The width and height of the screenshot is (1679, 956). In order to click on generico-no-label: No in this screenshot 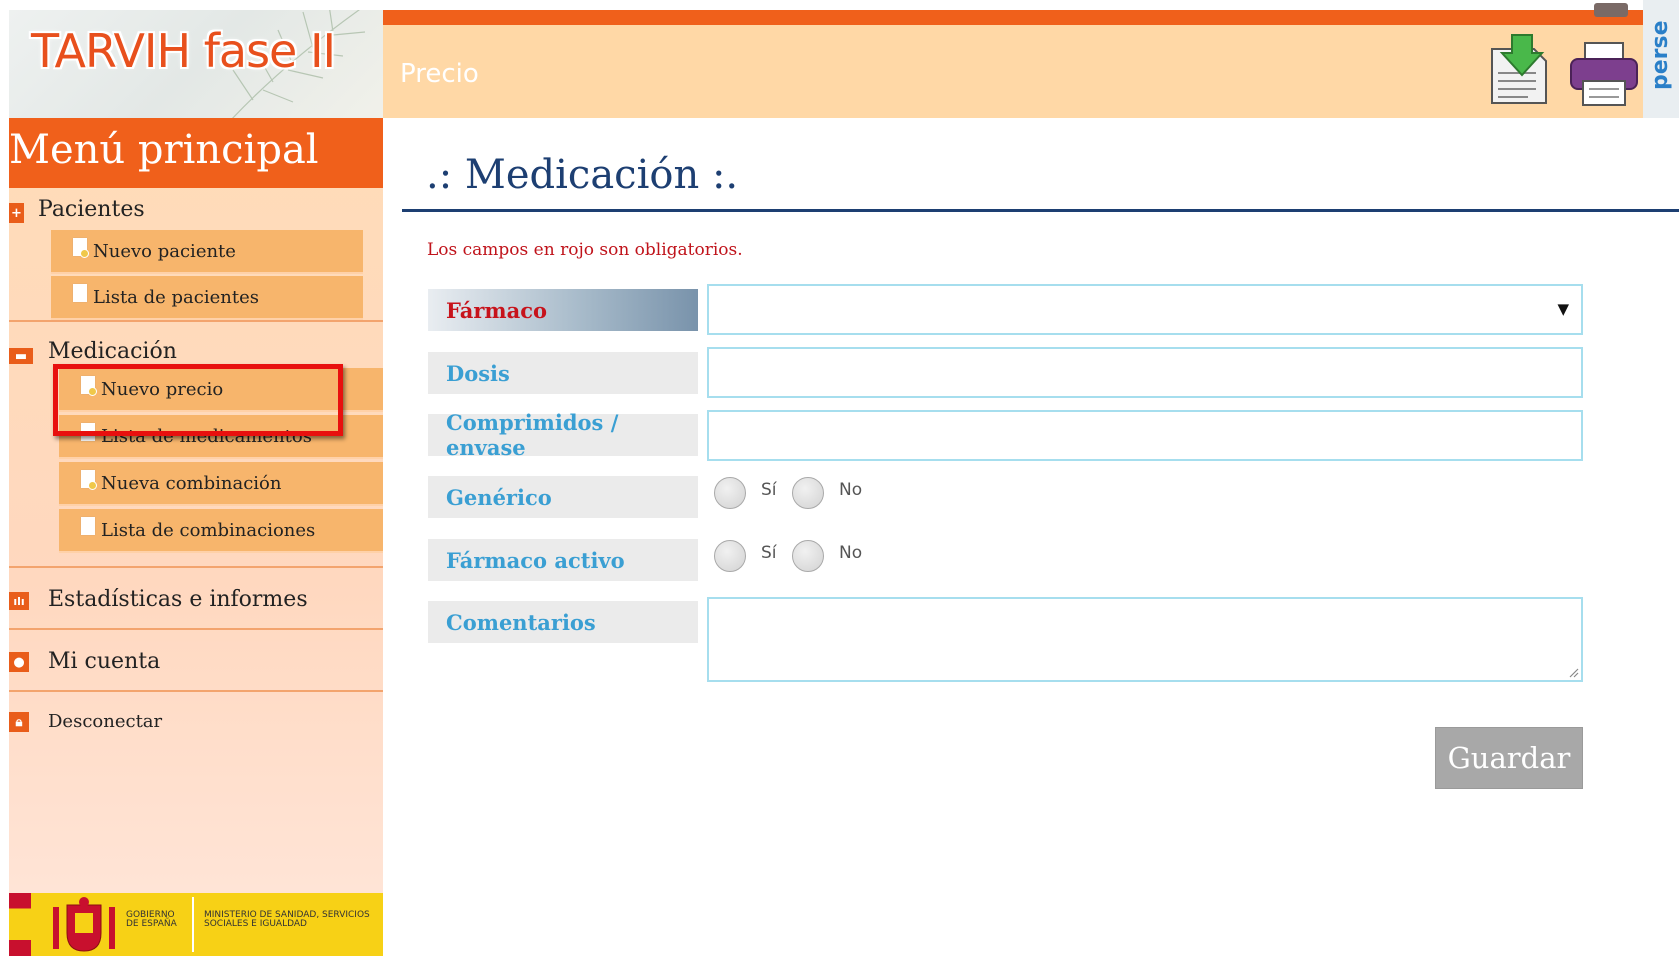, I will do `click(851, 490)`.